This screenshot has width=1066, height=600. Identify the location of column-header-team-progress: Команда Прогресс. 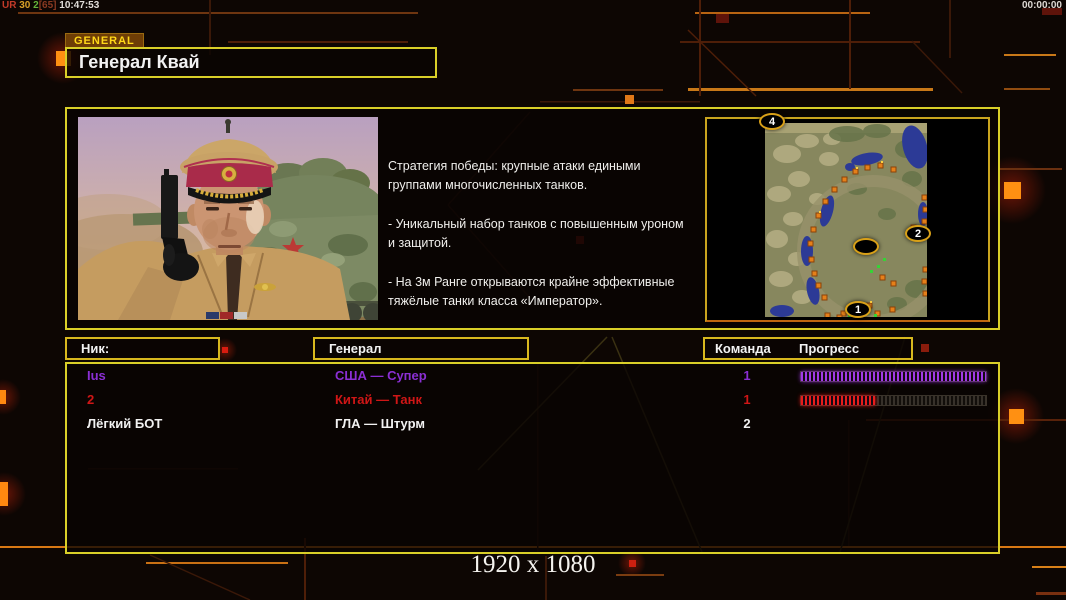
(808, 348).